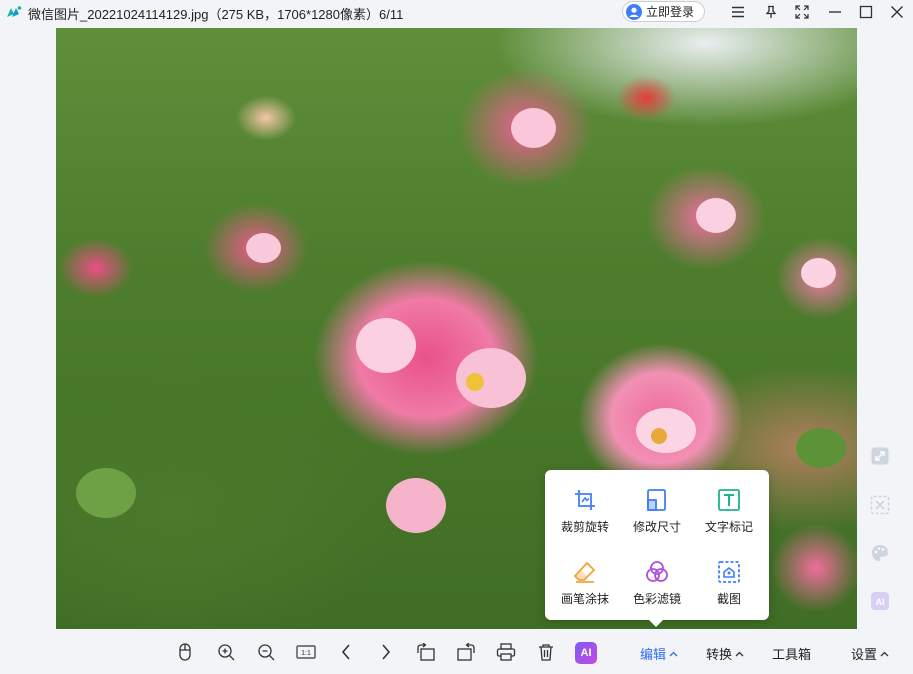  What do you see at coordinates (656, 599) in the screenshot?
I see `color-filter-label: 色彩滤镜` at bounding box center [656, 599].